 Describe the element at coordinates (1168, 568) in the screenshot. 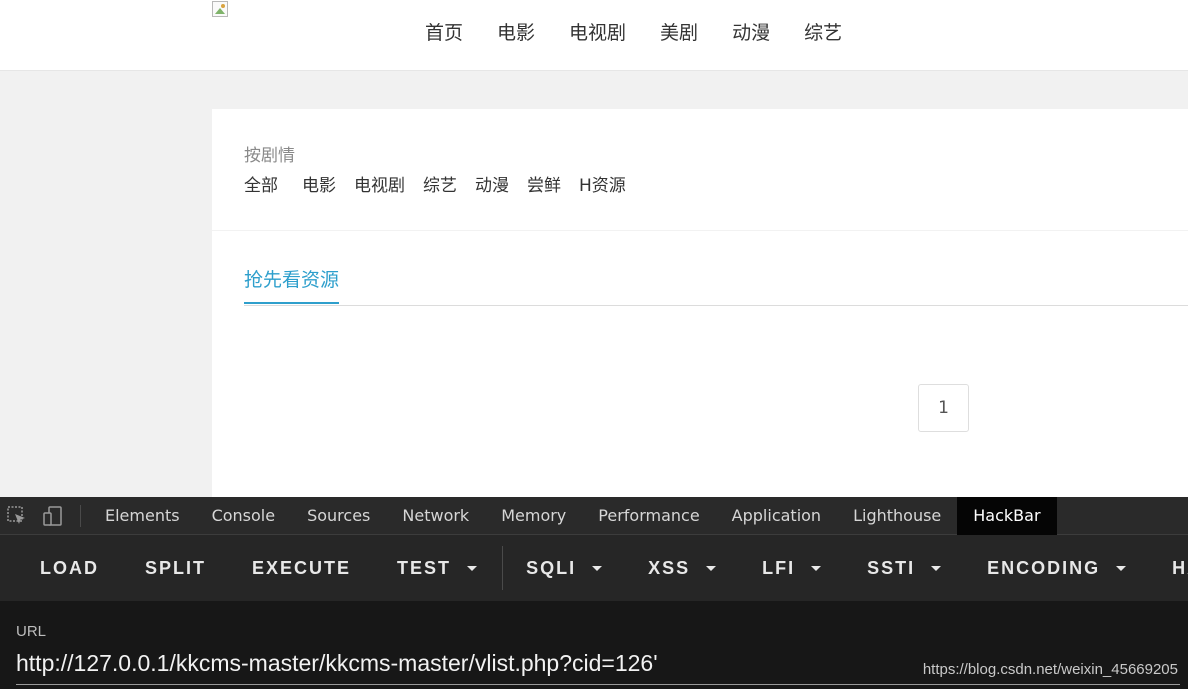

I see `hashing-dropdown: HASHING` at that location.